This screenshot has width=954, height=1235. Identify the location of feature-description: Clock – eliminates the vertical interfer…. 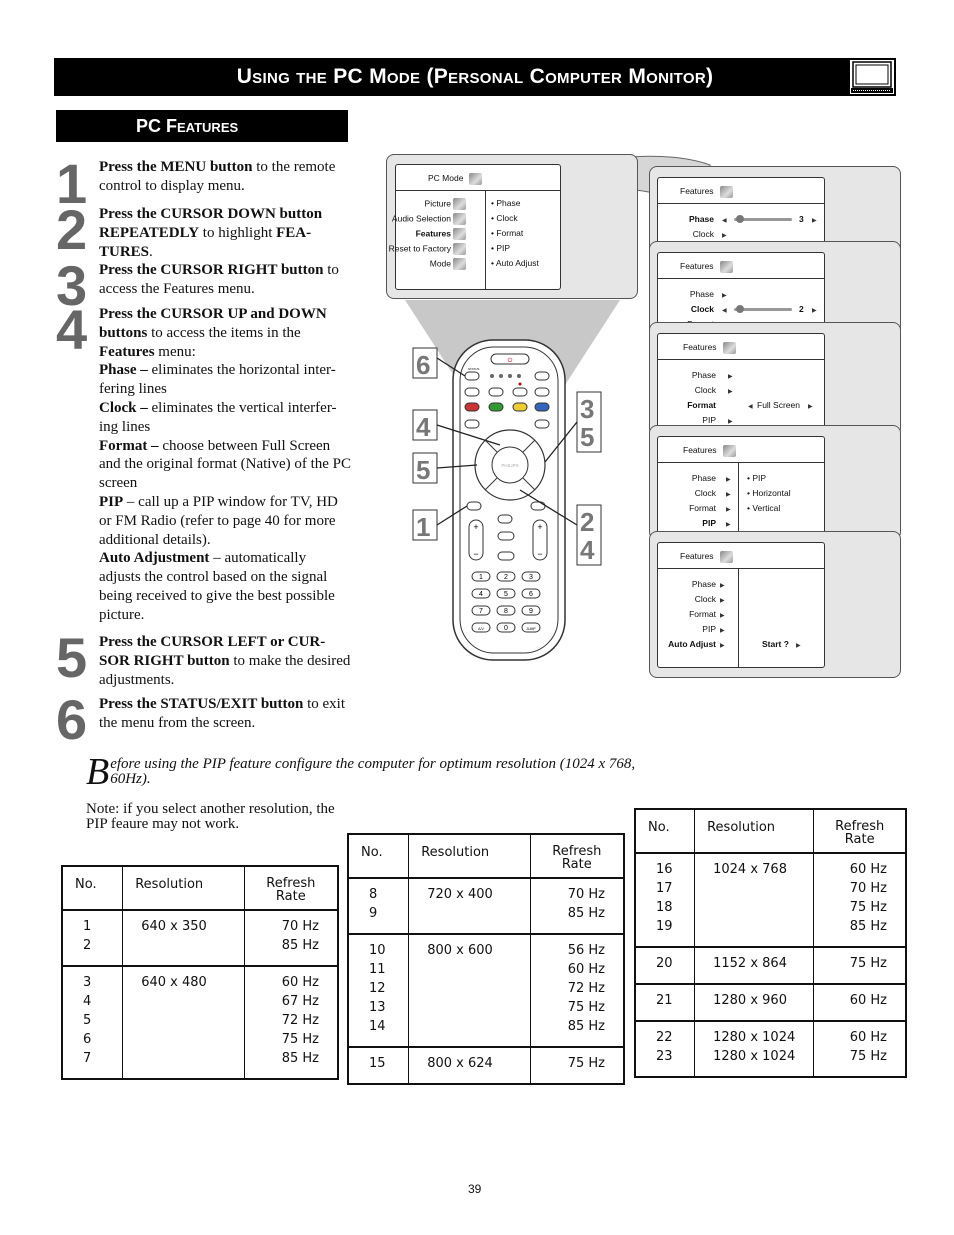
(218, 417).